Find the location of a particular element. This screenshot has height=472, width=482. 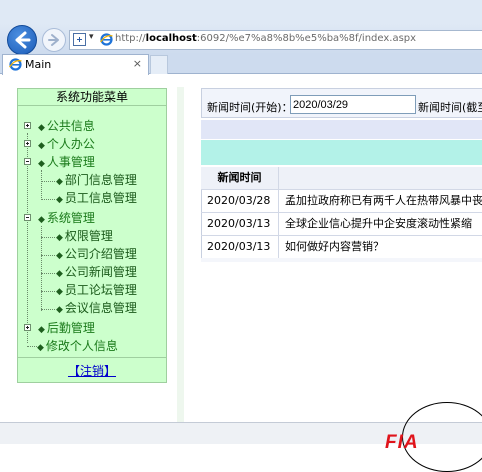

column-header-title is located at coordinates (380, 178).